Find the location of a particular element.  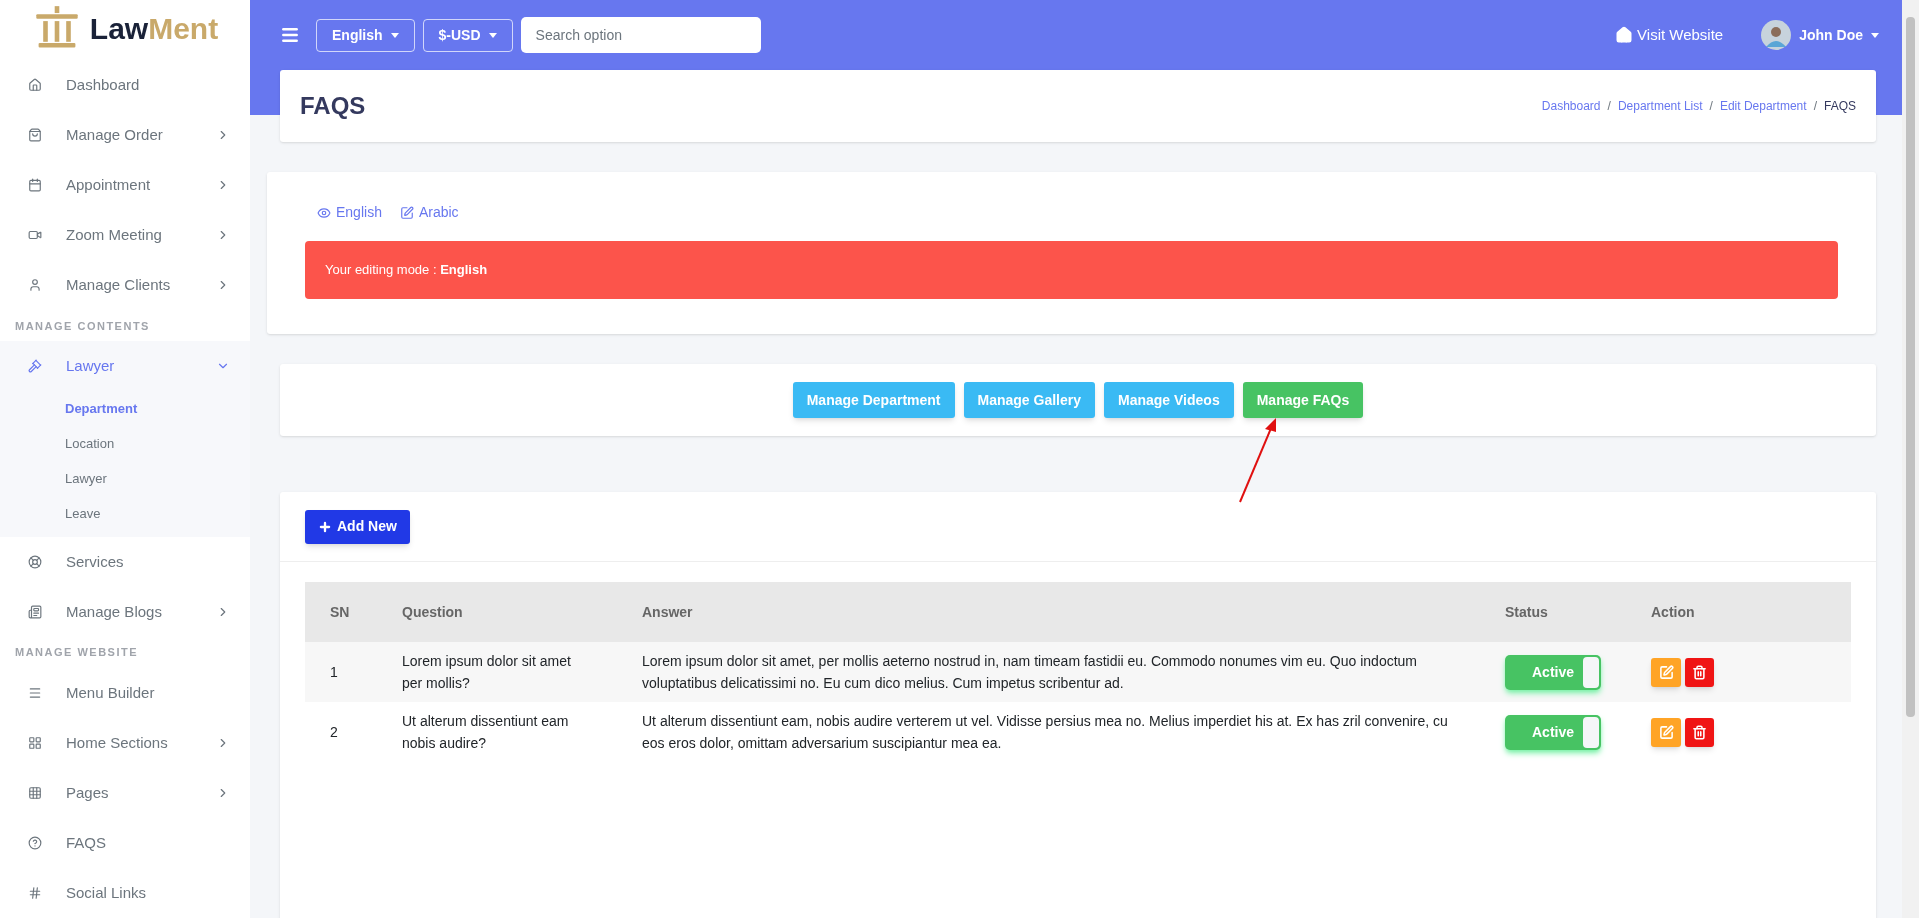

language-tab: Arabic is located at coordinates (429, 212).